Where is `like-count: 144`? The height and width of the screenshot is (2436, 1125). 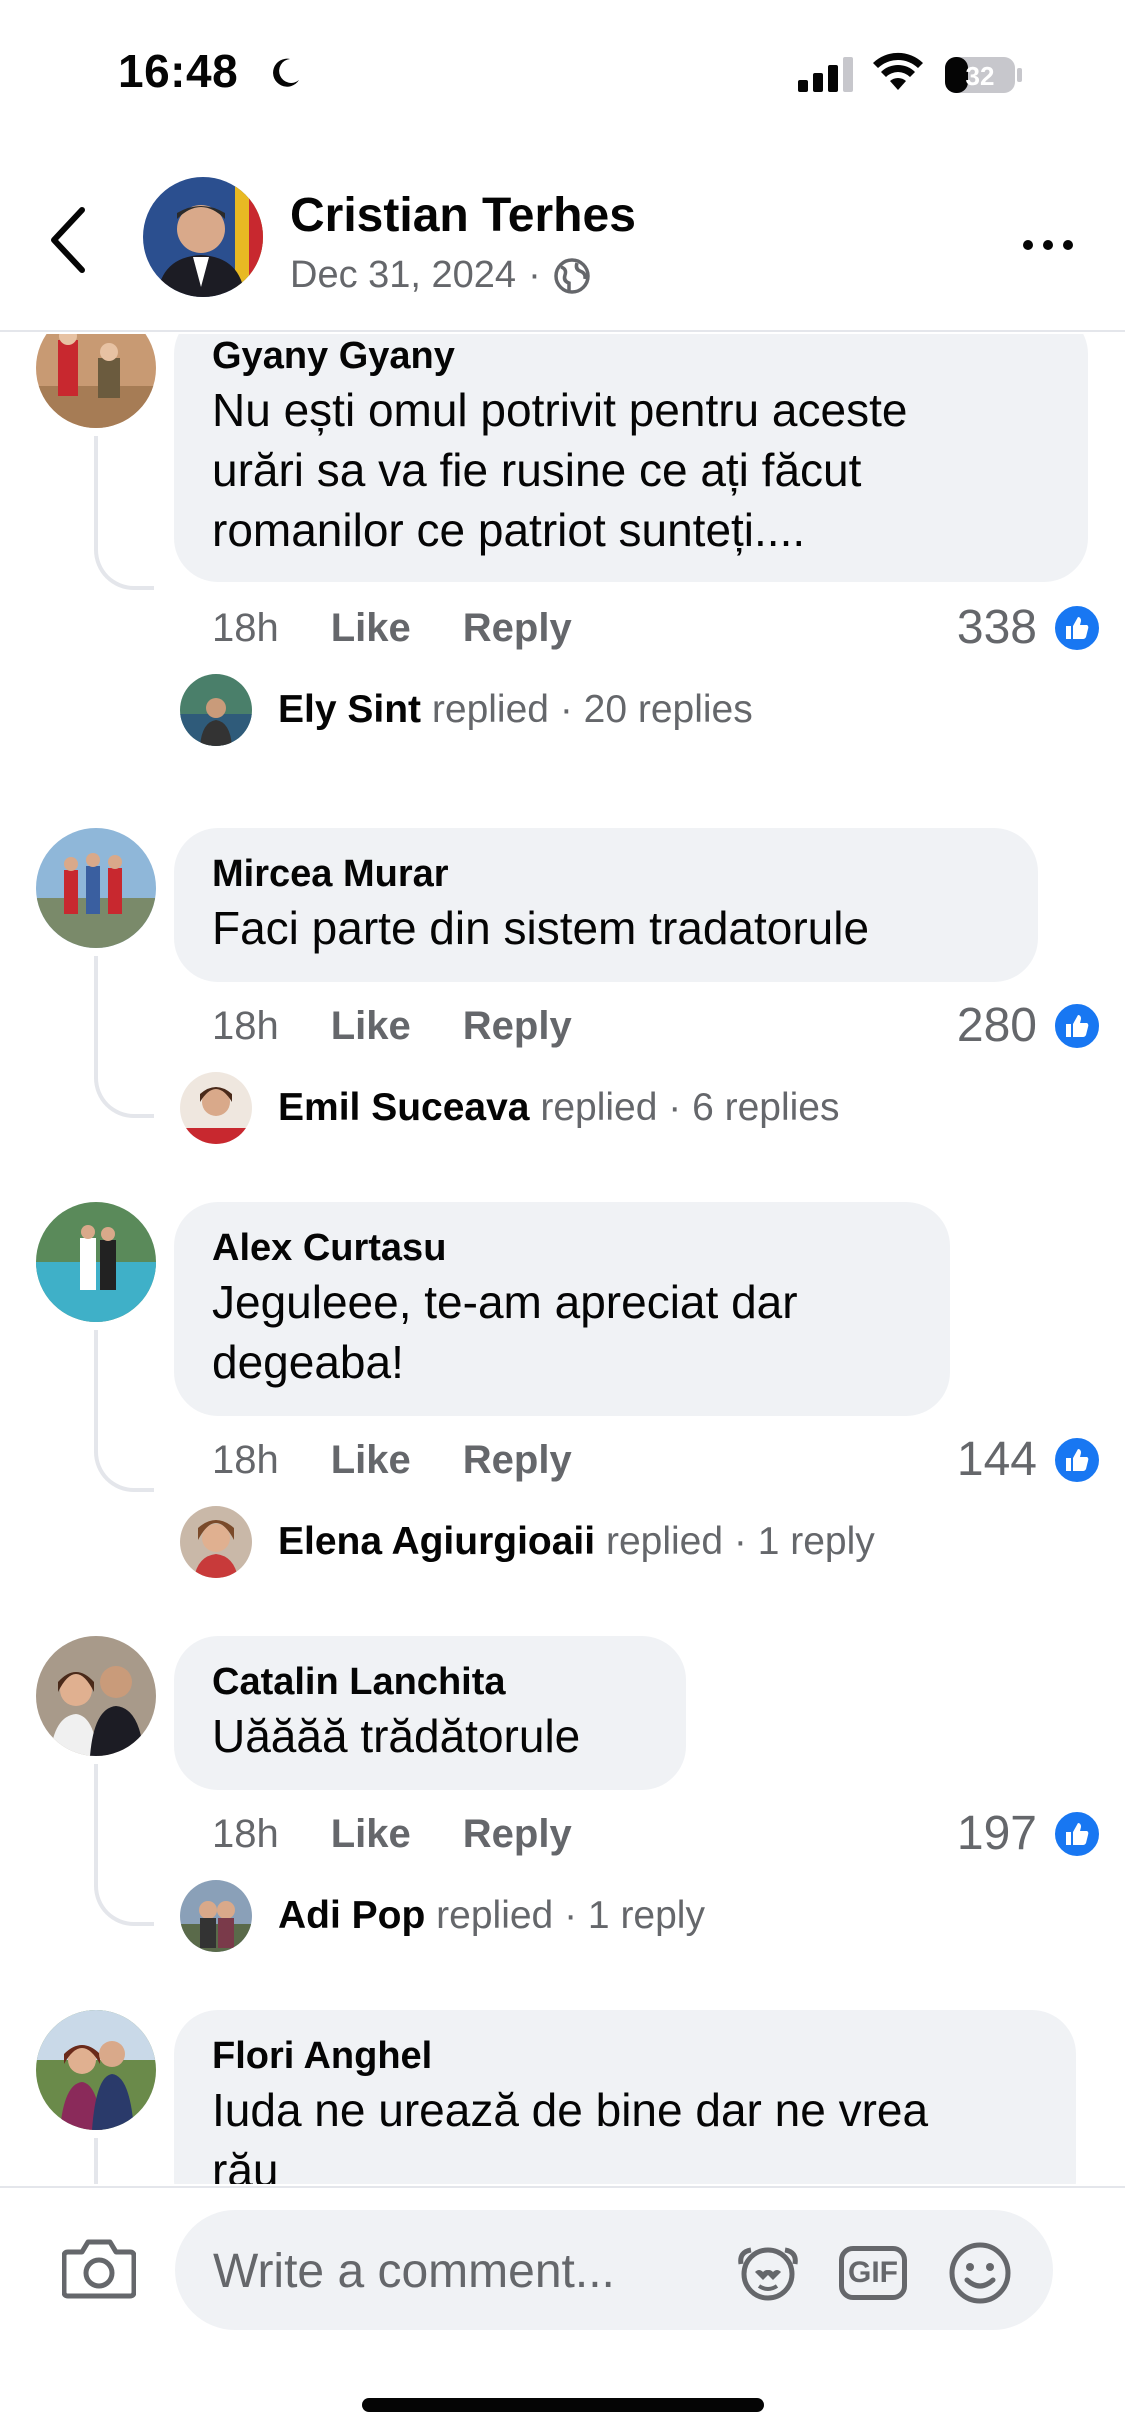
like-count: 144 is located at coordinates (1029, 1459).